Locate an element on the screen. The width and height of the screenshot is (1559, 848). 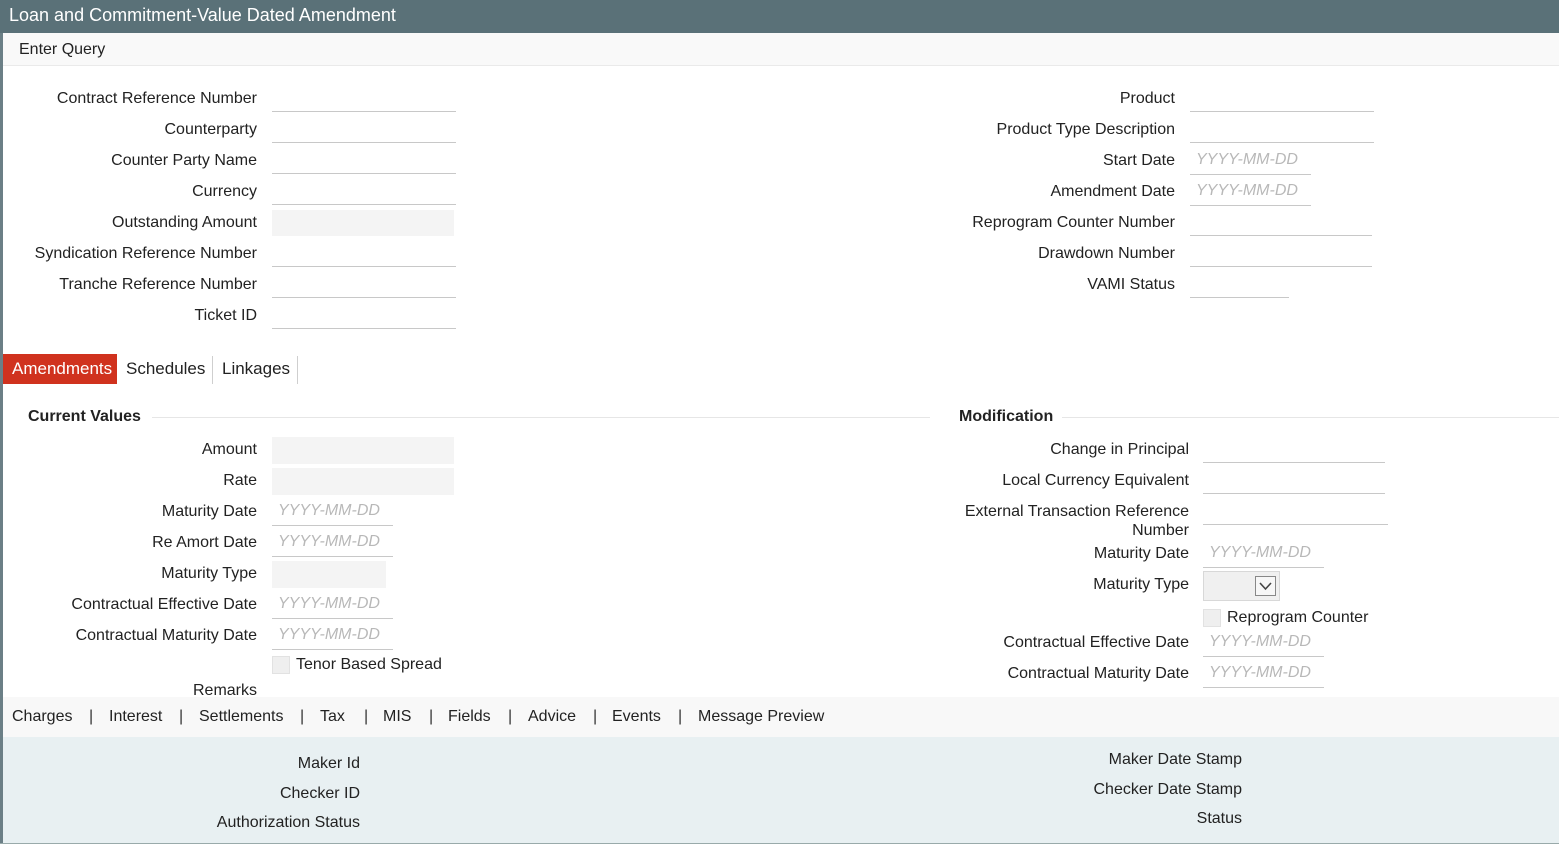
tax-link: Tax is located at coordinates (332, 717).